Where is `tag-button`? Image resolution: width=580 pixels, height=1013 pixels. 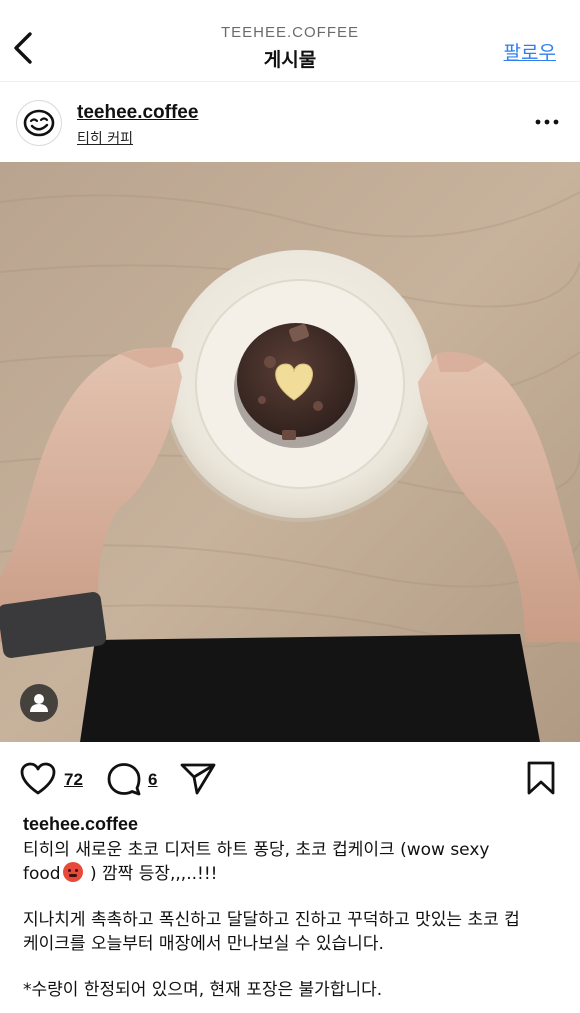 tag-button is located at coordinates (39, 703).